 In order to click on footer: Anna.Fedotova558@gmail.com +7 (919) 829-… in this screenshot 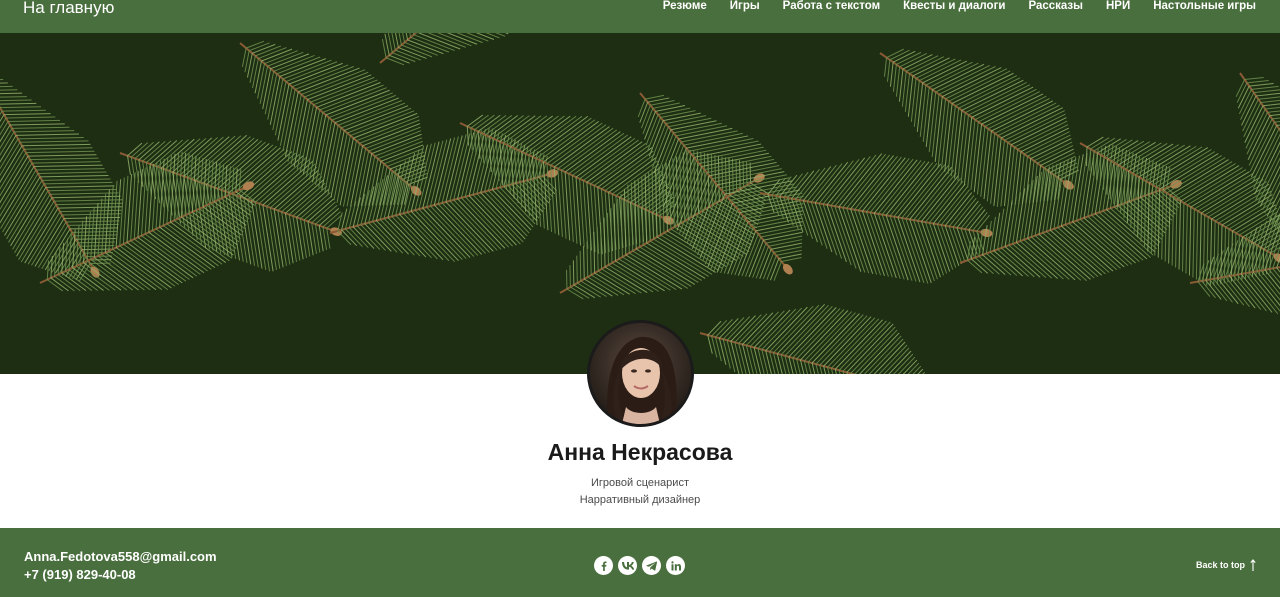, I will do `click(640, 562)`.